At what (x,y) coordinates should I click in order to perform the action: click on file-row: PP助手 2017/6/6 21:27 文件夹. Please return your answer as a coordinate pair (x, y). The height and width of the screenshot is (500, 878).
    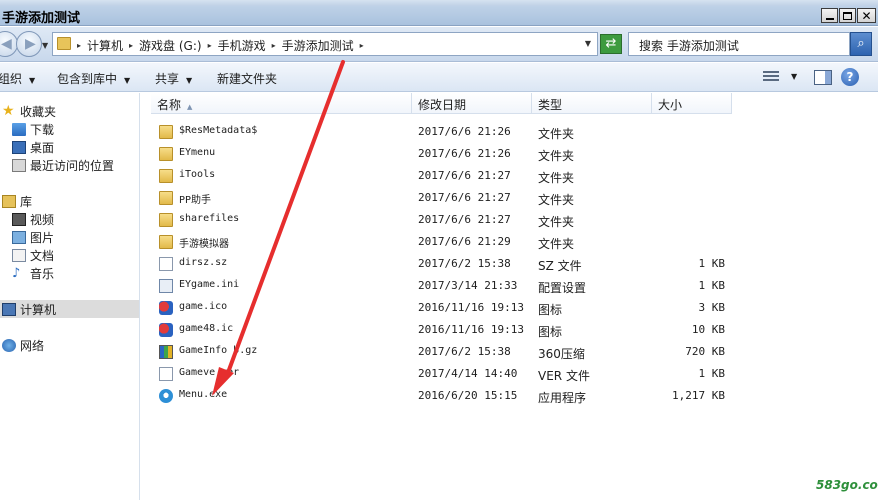
    Looking at the image, I should click on (509, 198).